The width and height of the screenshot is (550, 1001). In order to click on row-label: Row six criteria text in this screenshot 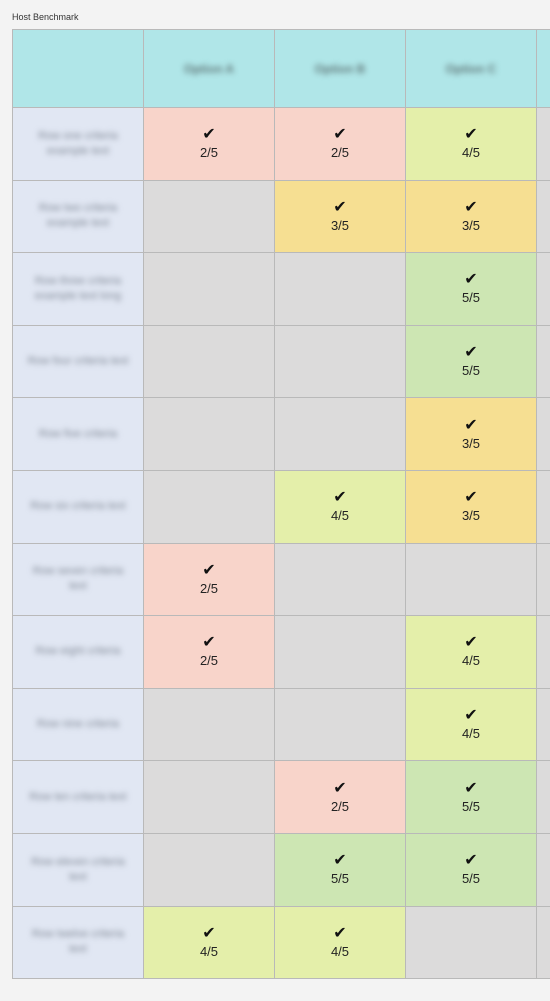, I will do `click(78, 506)`.